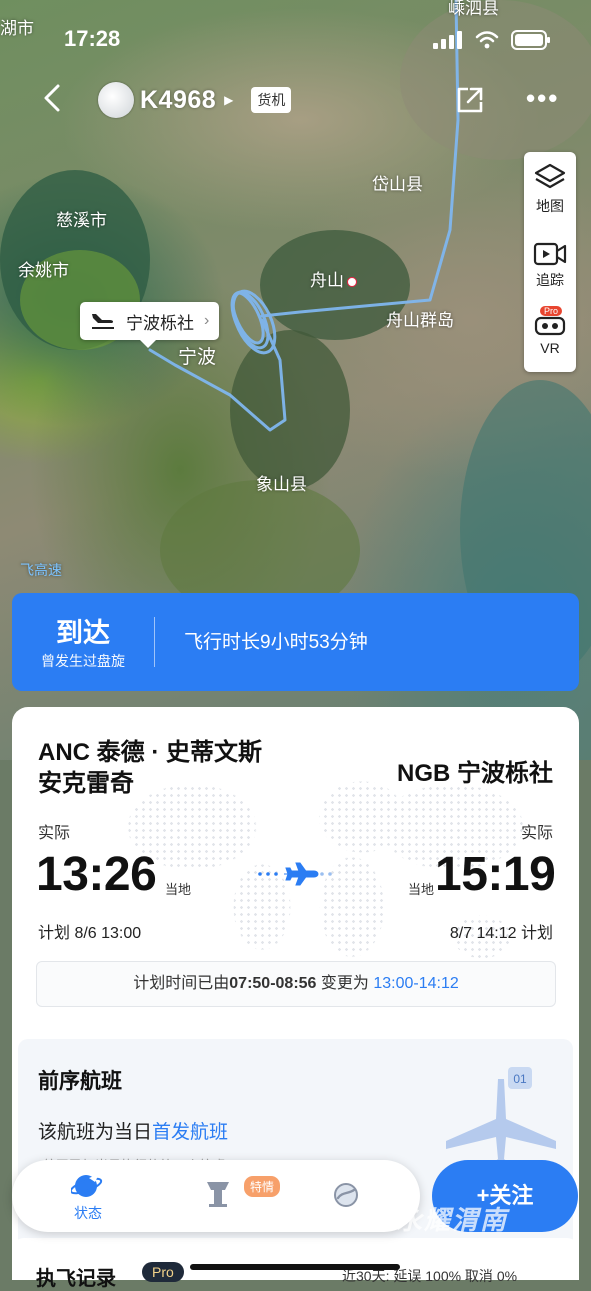 Image resolution: width=591 pixels, height=1291 pixels. I want to click on vr-button: Pro VR, so click(550, 331).